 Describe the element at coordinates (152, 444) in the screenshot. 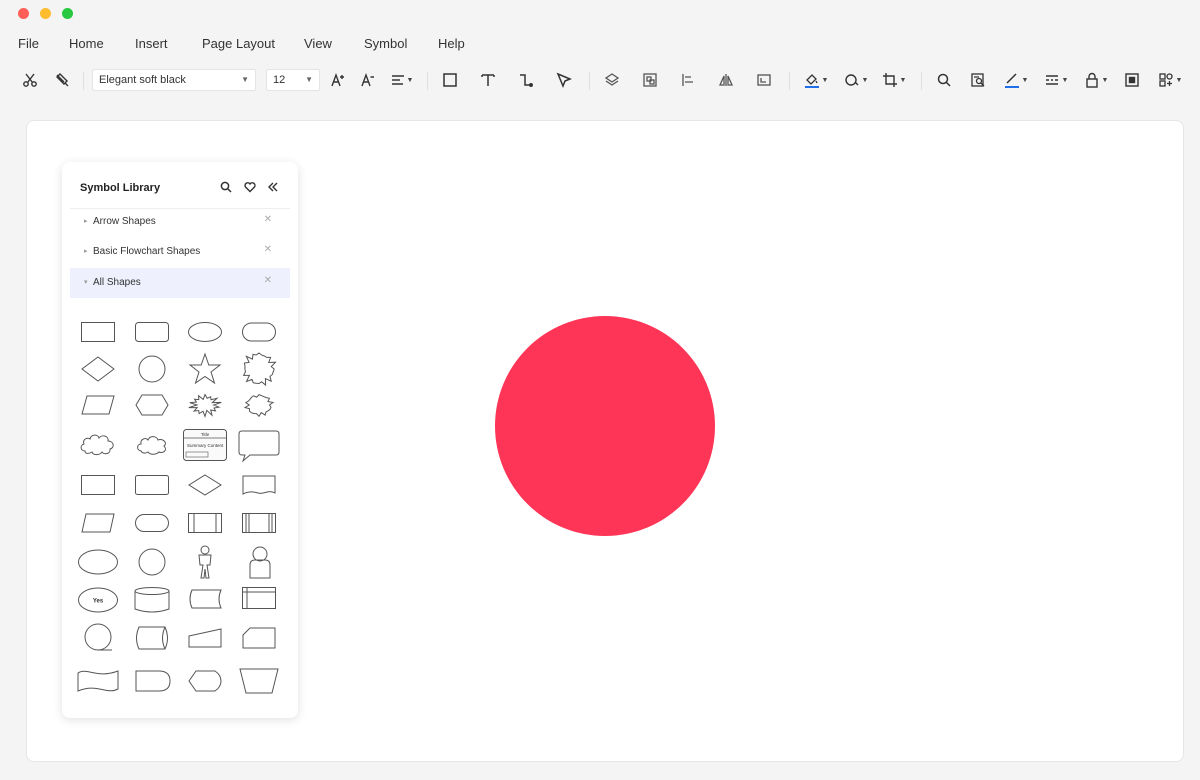

I see `shape-cloud-small` at that location.